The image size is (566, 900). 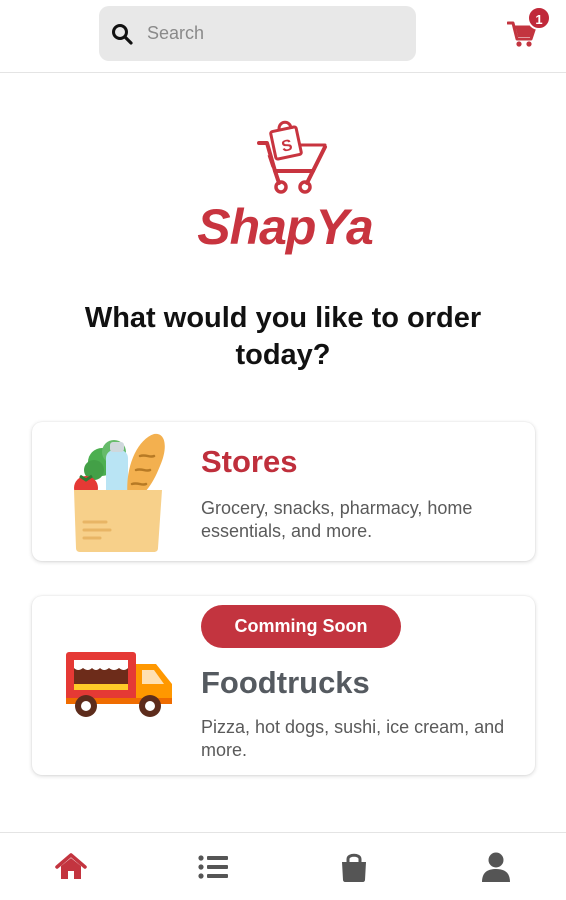 What do you see at coordinates (283, 336) in the screenshot?
I see `page-title: What would you like to order today?` at bounding box center [283, 336].